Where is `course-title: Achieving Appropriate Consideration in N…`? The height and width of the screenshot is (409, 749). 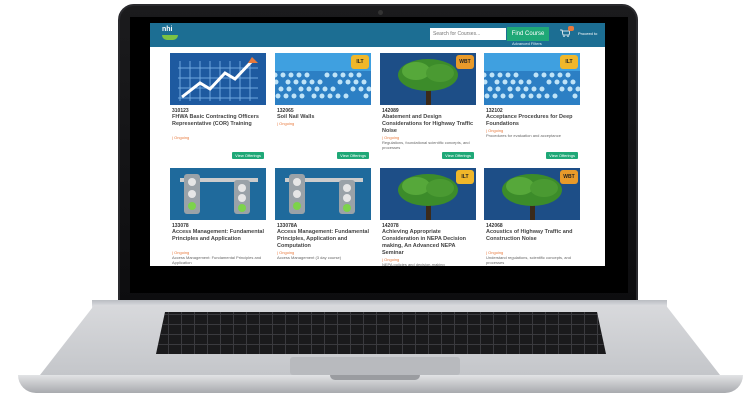 course-title: Achieving Appropriate Consideration in N… is located at coordinates (428, 243).